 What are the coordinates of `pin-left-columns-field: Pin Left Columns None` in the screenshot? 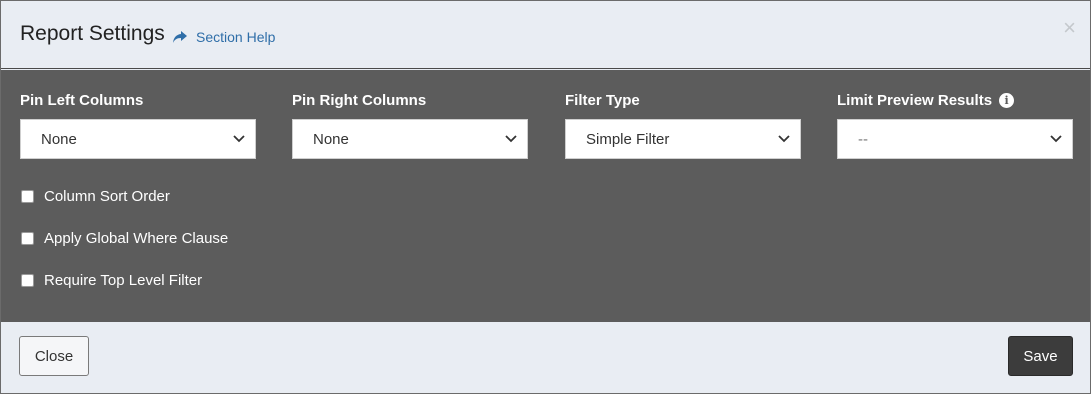 It's located at (138, 124).